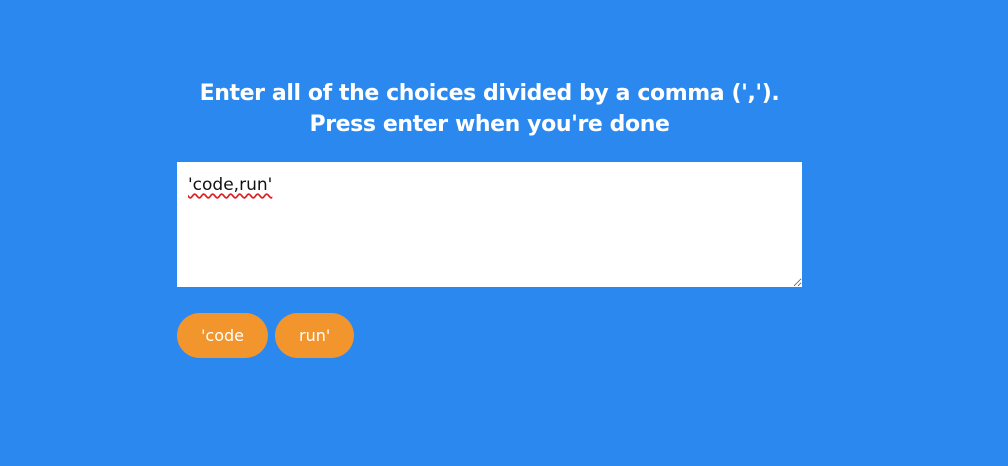 The image size is (1008, 466). I want to click on instructions-line-2: Press enter when you're done, so click(489, 124).